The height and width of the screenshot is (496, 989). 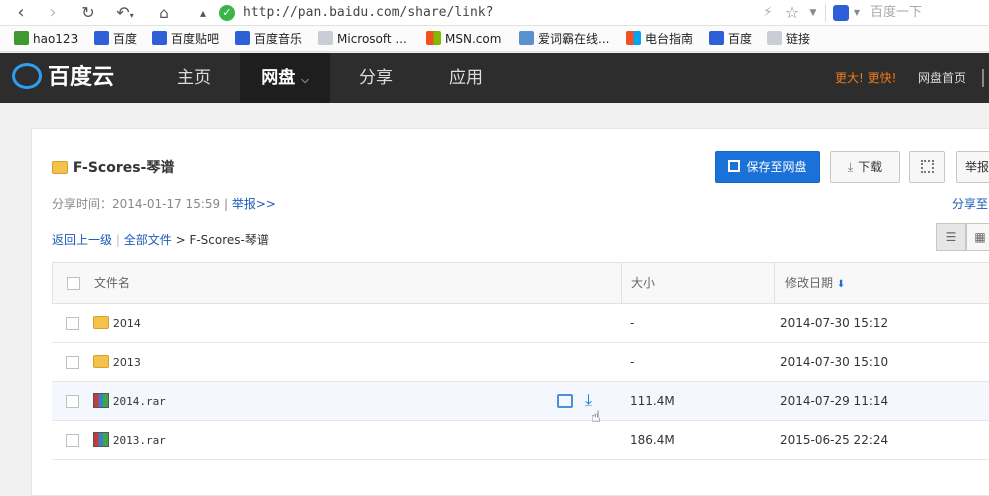 What do you see at coordinates (194, 78) in the screenshot?
I see `nav-home: 主页` at bounding box center [194, 78].